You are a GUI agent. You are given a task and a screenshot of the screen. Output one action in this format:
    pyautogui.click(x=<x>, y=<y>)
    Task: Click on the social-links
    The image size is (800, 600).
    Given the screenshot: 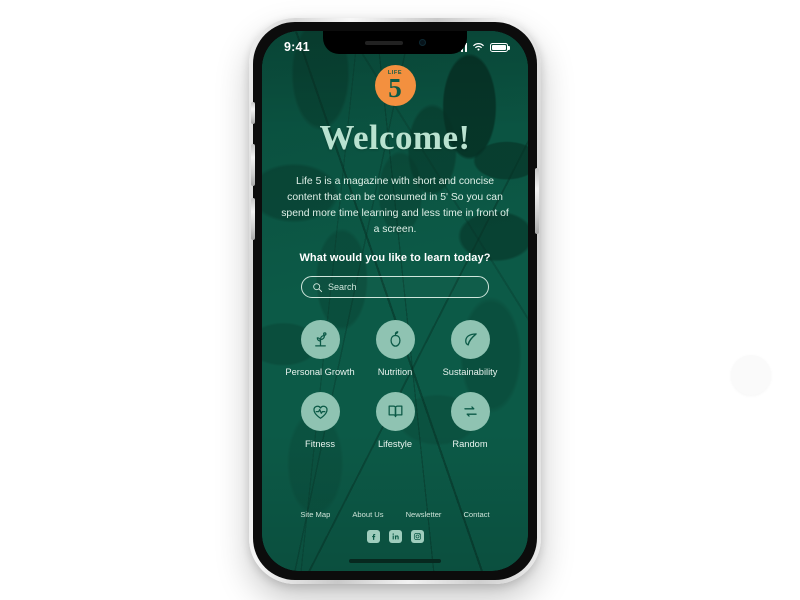 What is the action you would take?
    pyautogui.click(x=395, y=536)
    